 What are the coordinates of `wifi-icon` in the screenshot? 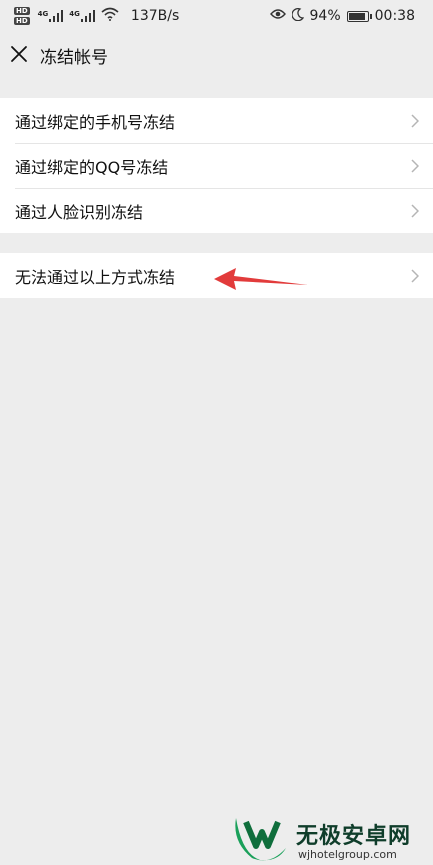 It's located at (110, 16).